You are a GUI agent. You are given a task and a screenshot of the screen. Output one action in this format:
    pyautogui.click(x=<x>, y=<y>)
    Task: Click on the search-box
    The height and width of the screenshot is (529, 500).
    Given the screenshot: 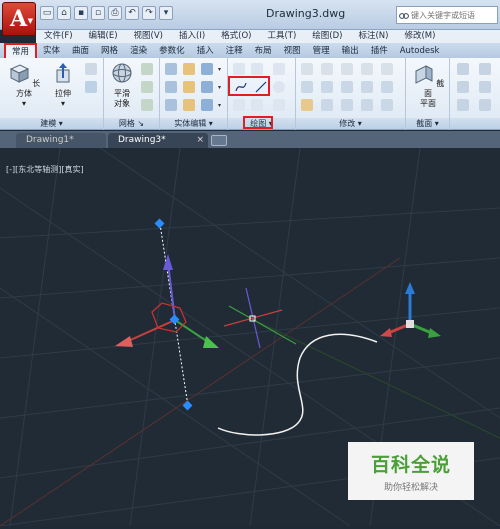 What is the action you would take?
    pyautogui.click(x=447, y=15)
    